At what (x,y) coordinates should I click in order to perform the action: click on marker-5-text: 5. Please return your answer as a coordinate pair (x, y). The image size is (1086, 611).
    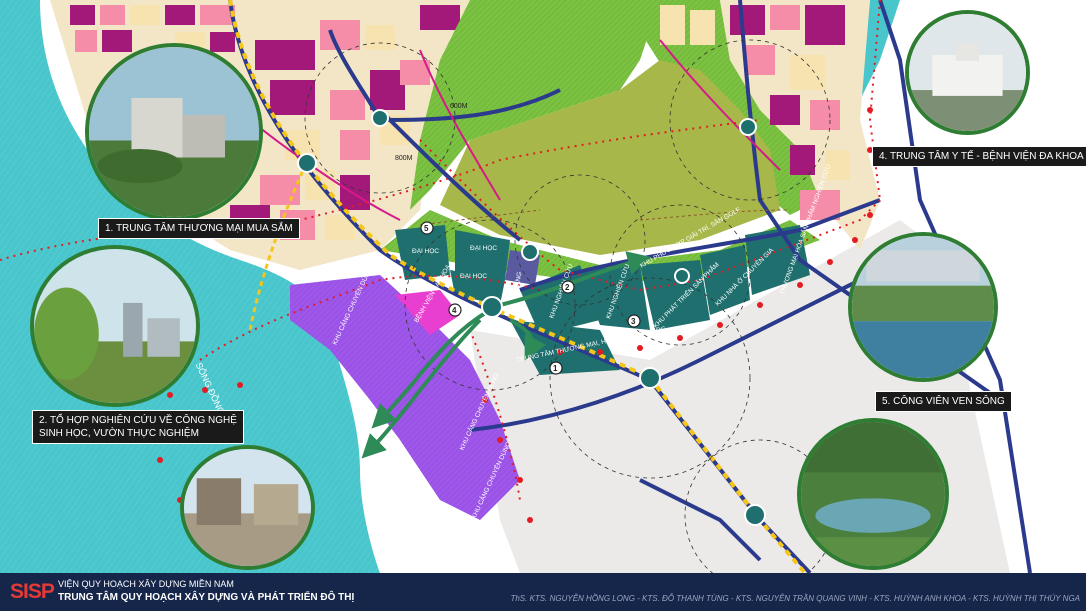
    Looking at the image, I should click on (426, 228).